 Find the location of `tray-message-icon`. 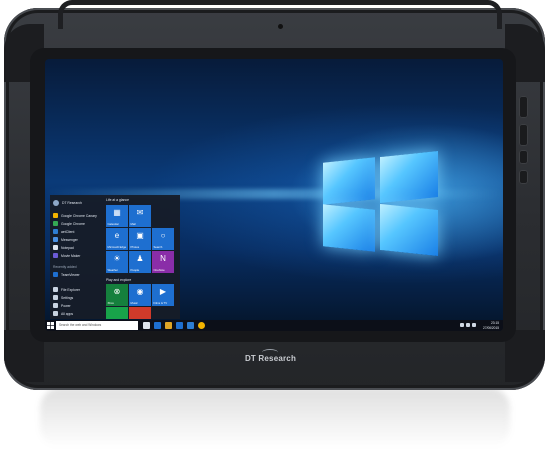

tray-message-icon is located at coordinates (474, 325).